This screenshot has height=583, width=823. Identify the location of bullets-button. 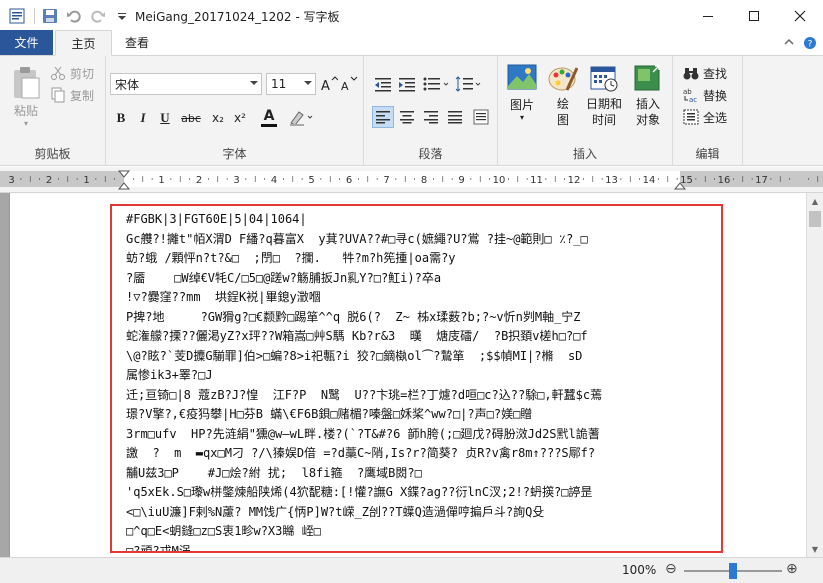
(437, 84).